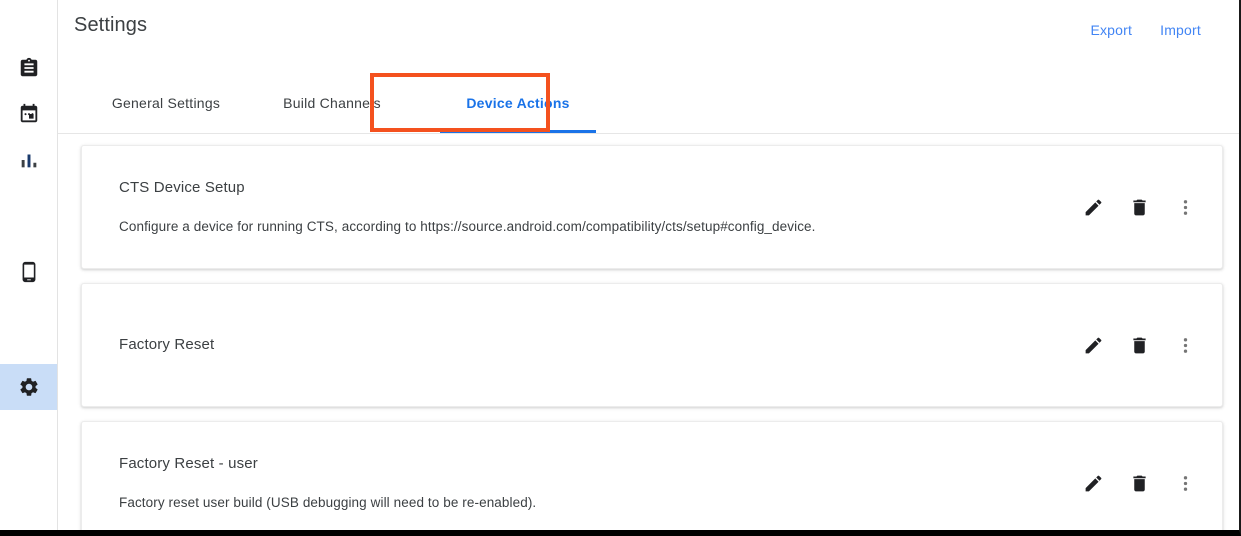 The width and height of the screenshot is (1241, 536). I want to click on sidebar-item-devices, so click(28, 272).